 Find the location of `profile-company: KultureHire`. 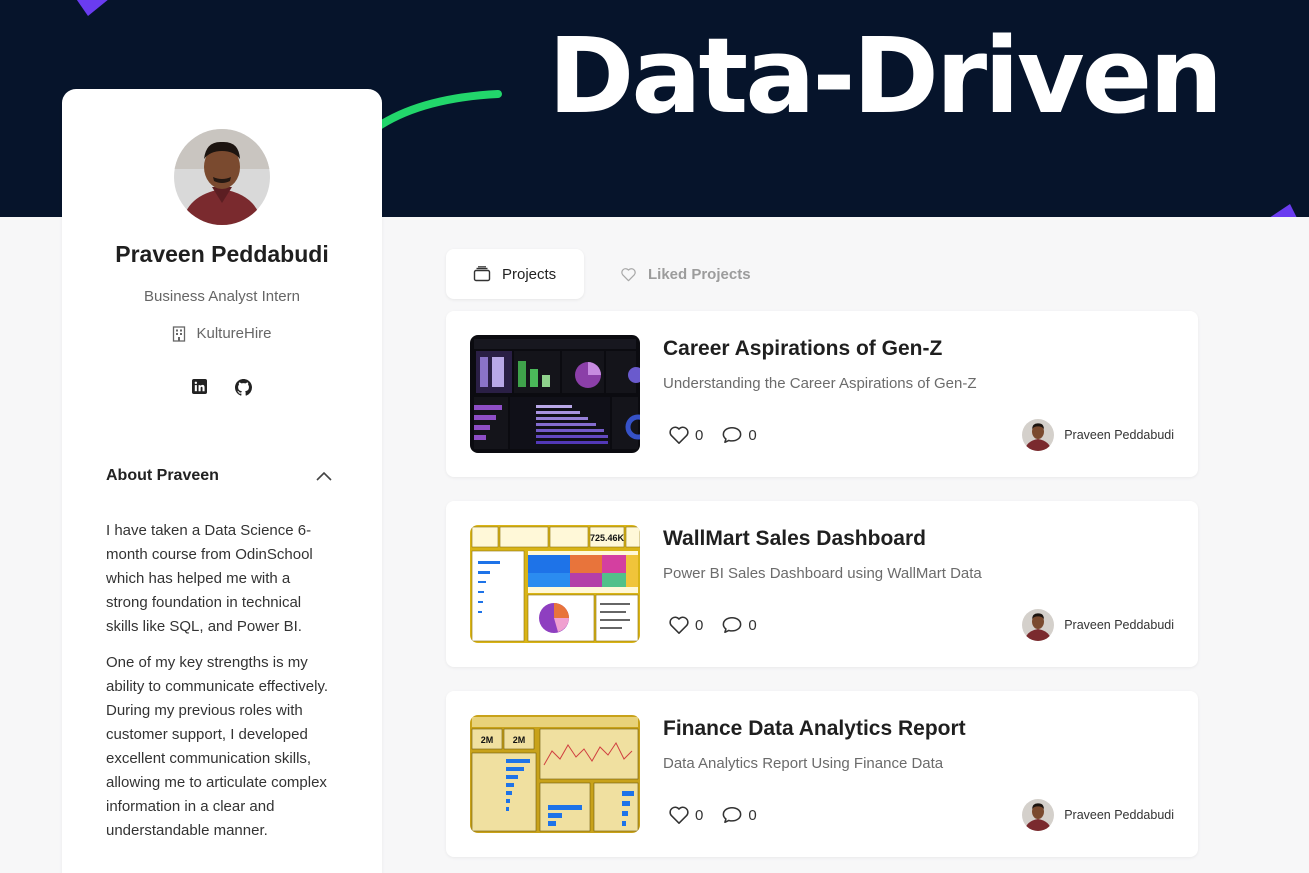

profile-company: KultureHire is located at coordinates (222, 333).